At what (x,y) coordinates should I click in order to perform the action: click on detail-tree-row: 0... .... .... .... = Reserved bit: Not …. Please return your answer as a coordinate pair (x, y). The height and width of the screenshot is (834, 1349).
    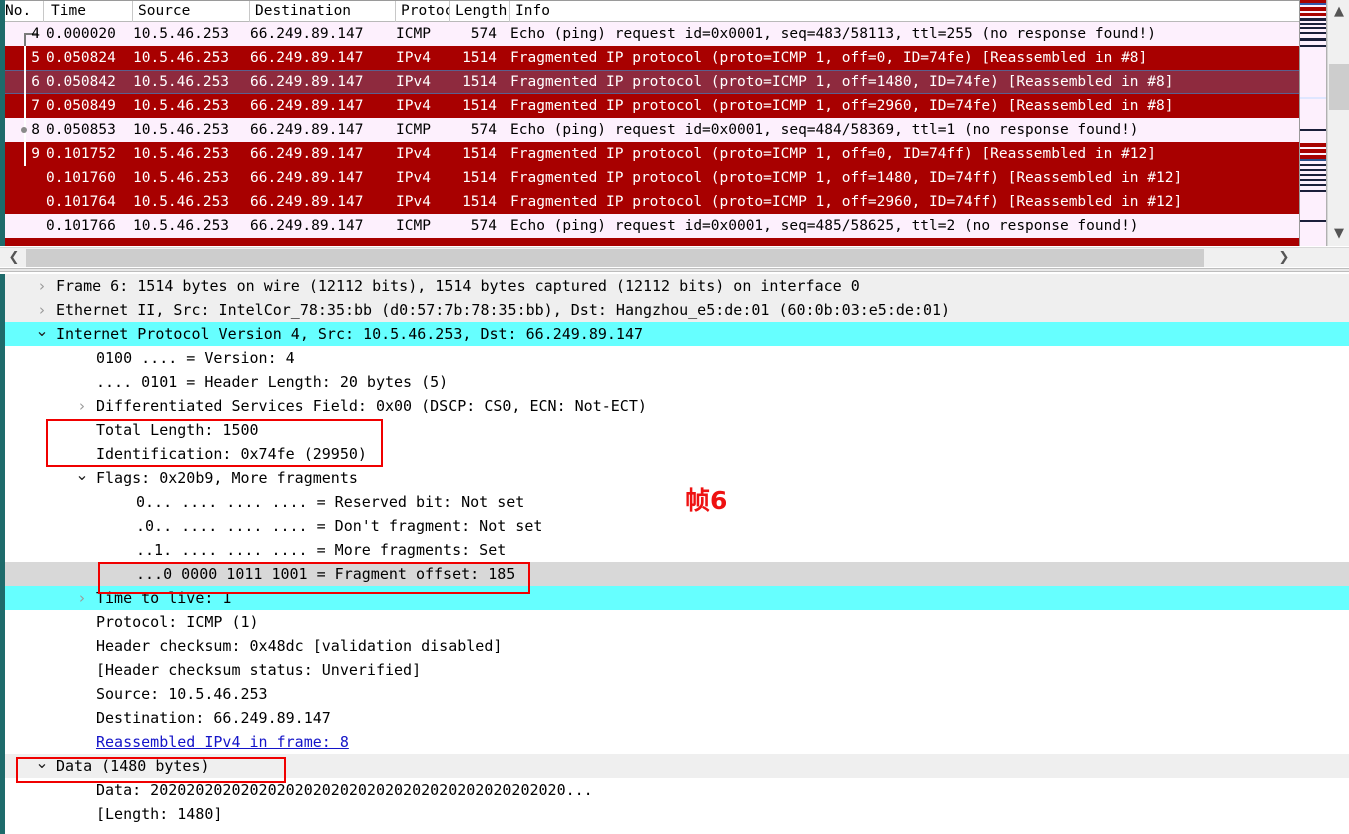
    Looking at the image, I should click on (674, 502).